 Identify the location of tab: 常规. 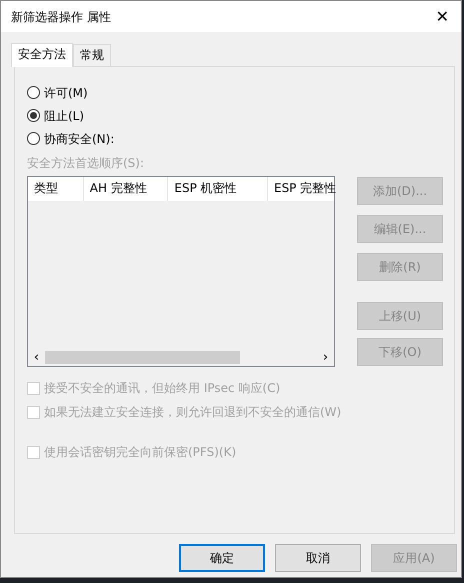
(92, 55).